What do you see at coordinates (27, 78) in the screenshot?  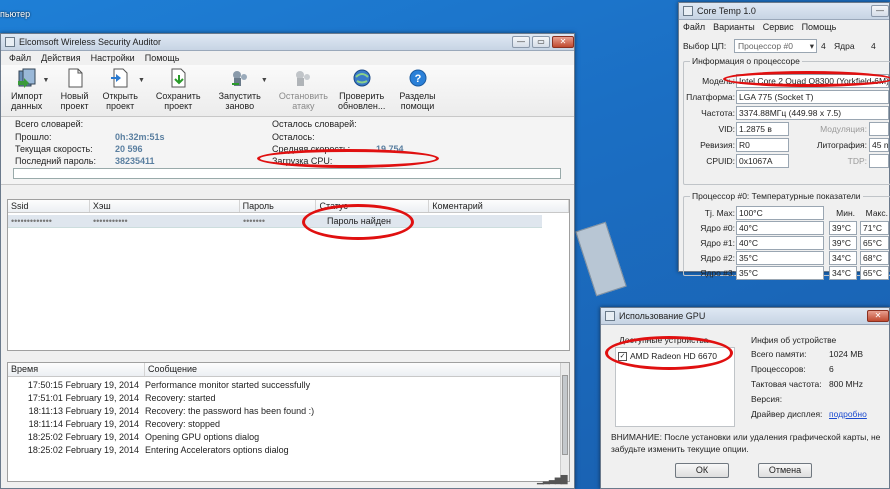 I see `import-icon` at bounding box center [27, 78].